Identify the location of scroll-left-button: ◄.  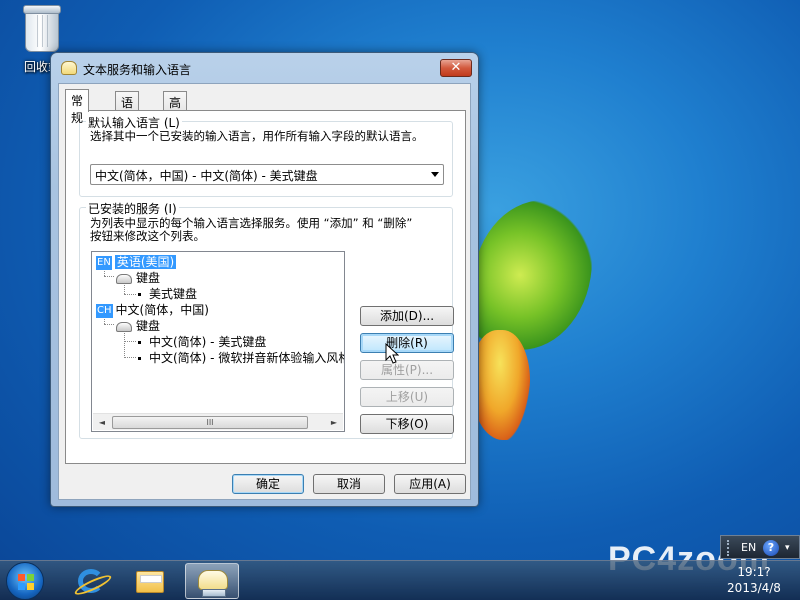
(102, 422).